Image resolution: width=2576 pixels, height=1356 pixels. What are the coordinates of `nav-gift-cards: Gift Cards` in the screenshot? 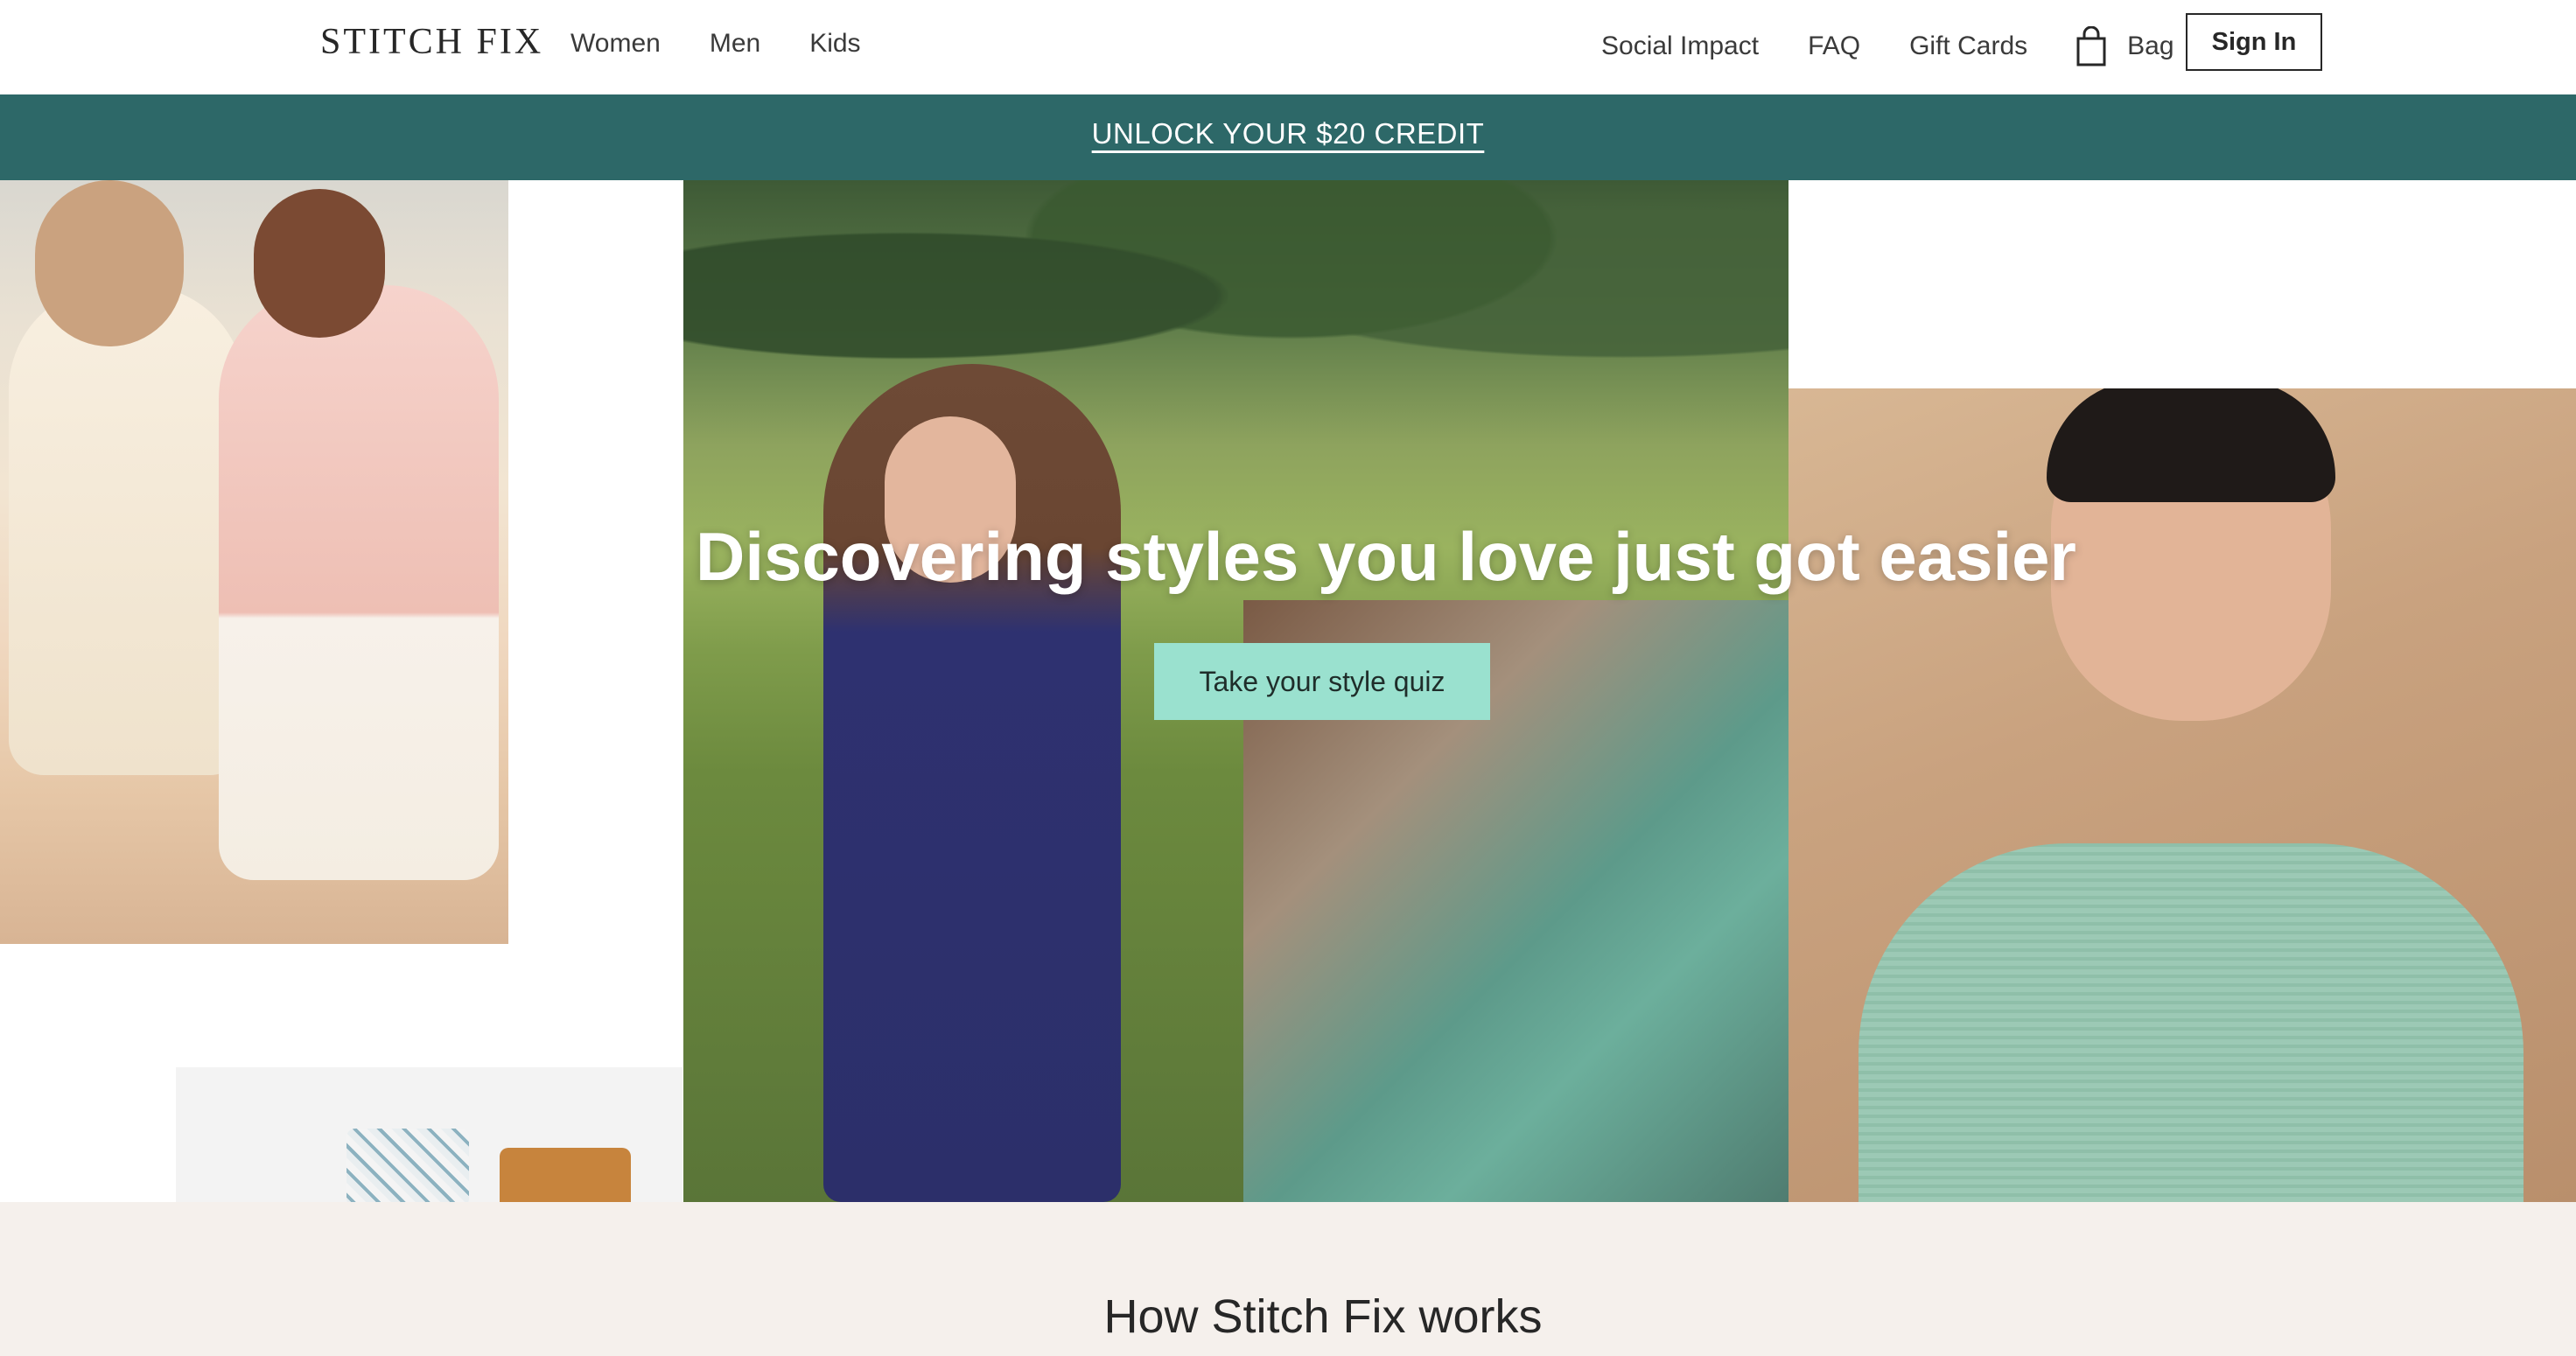 It's located at (1968, 46).